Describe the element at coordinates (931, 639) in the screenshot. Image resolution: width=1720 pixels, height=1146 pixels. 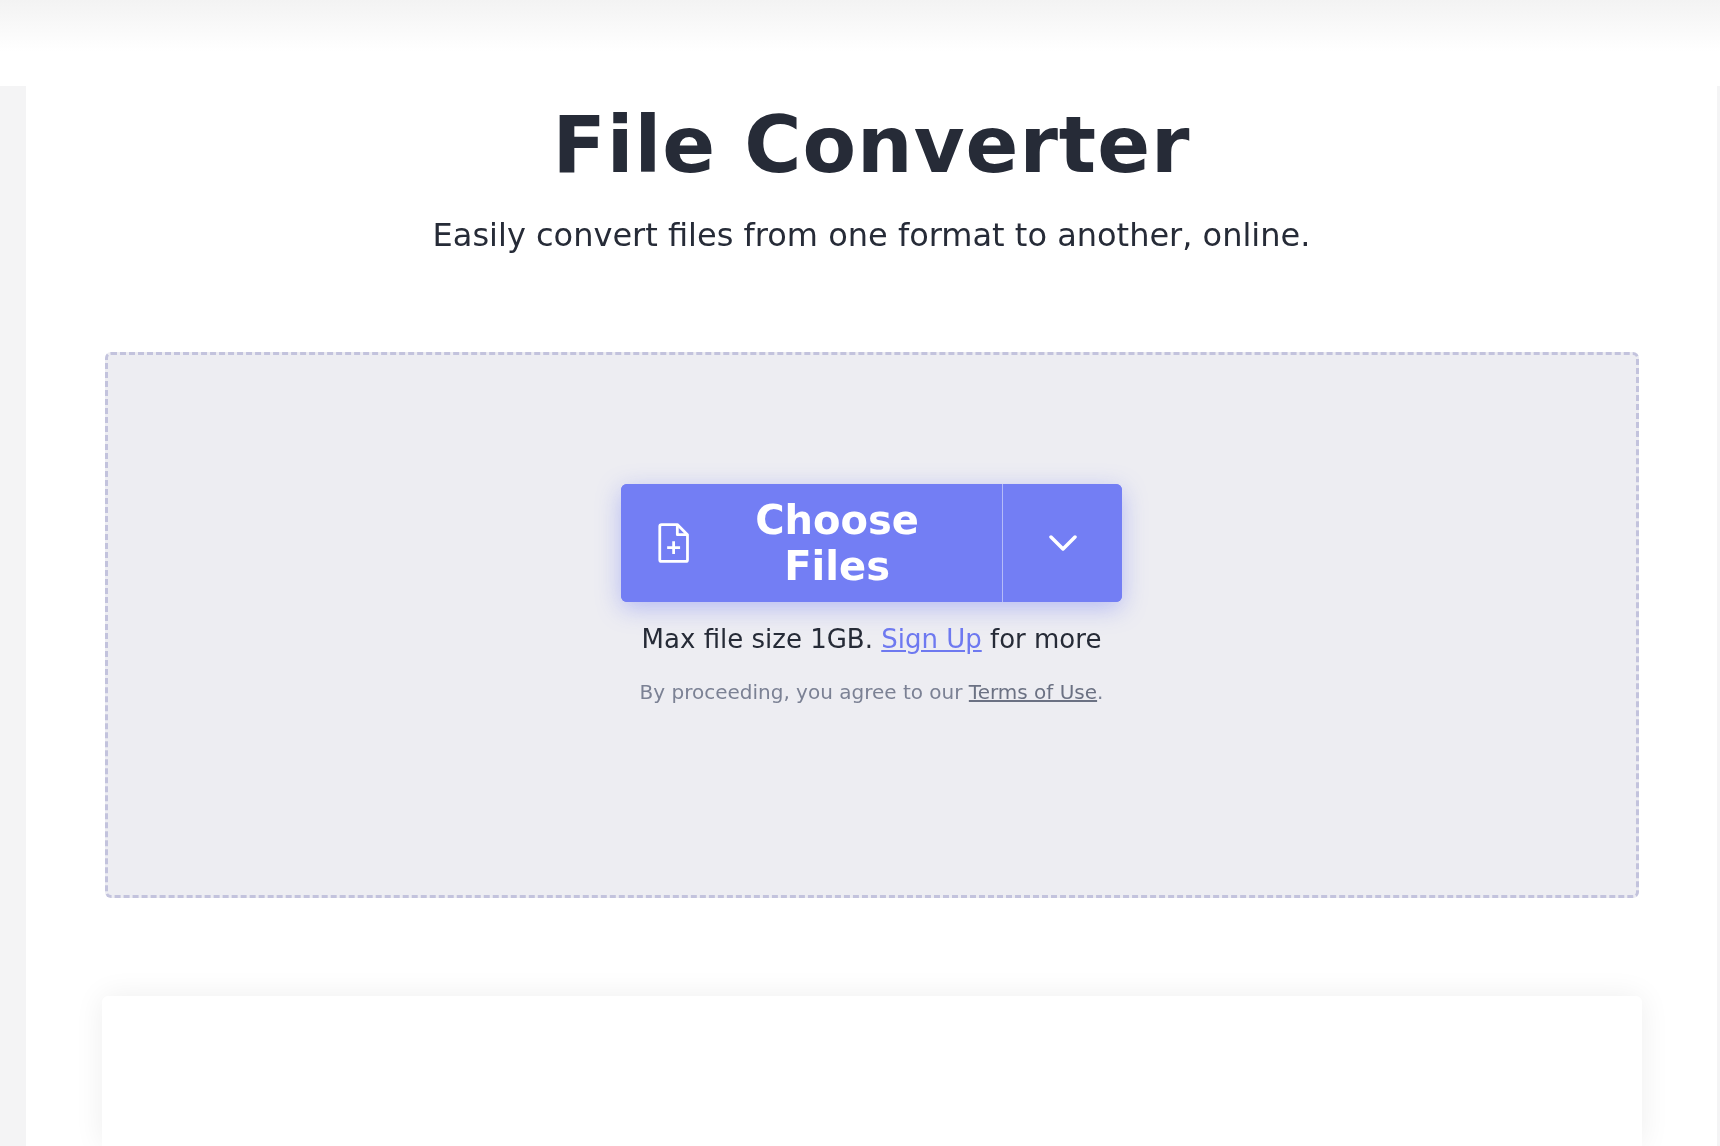
I see `sign-up-link: Sign Up` at that location.